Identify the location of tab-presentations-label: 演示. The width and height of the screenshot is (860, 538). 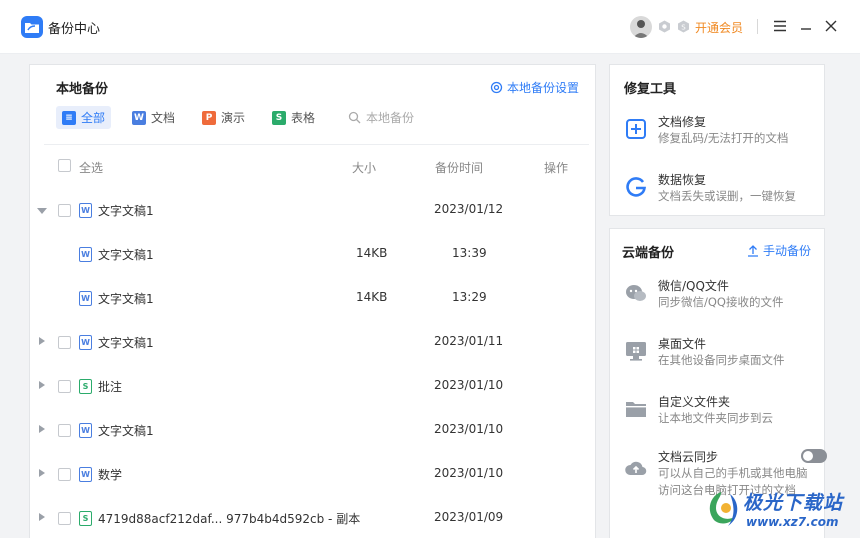
(233, 118).